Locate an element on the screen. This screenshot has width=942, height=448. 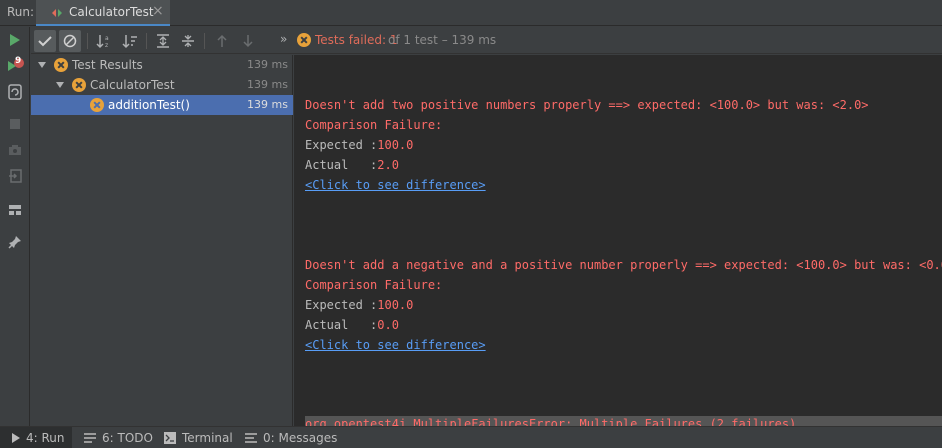
close-icon: × is located at coordinates (158, 11).